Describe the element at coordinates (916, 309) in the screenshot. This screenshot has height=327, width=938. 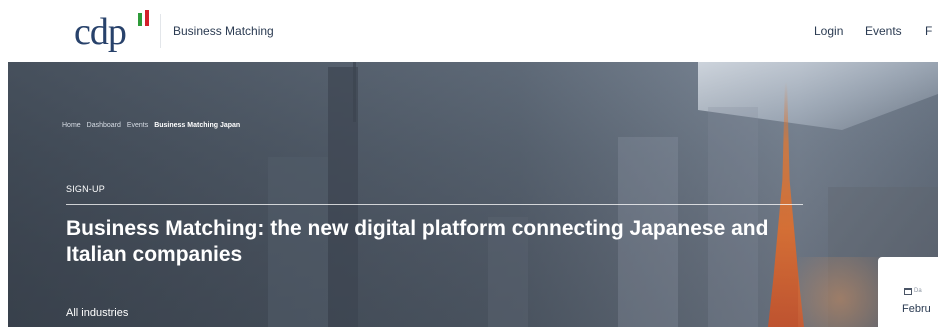
I see `date-value: Febru` at that location.